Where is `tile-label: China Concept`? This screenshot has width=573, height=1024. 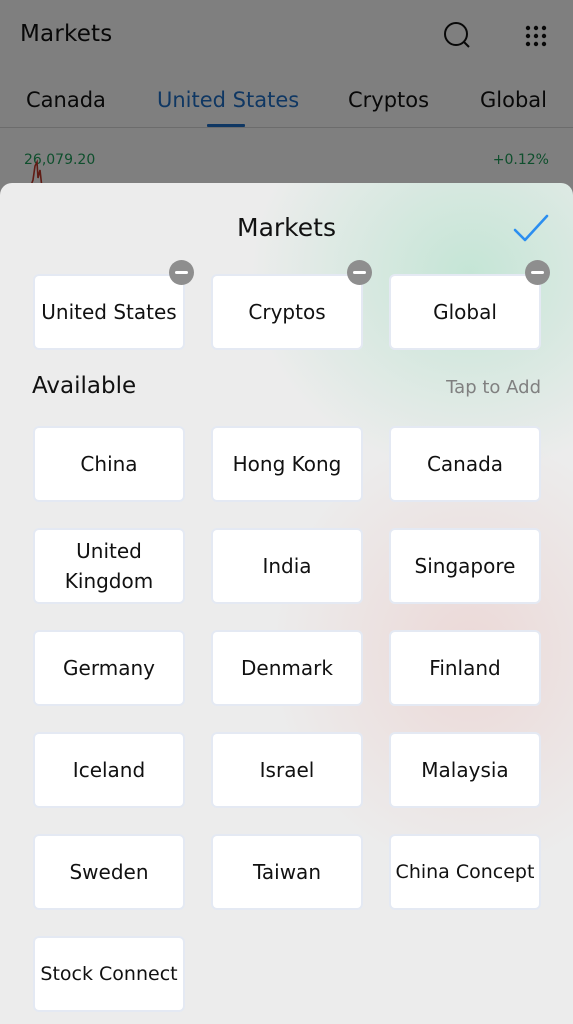
tile-label: China Concept is located at coordinates (465, 872).